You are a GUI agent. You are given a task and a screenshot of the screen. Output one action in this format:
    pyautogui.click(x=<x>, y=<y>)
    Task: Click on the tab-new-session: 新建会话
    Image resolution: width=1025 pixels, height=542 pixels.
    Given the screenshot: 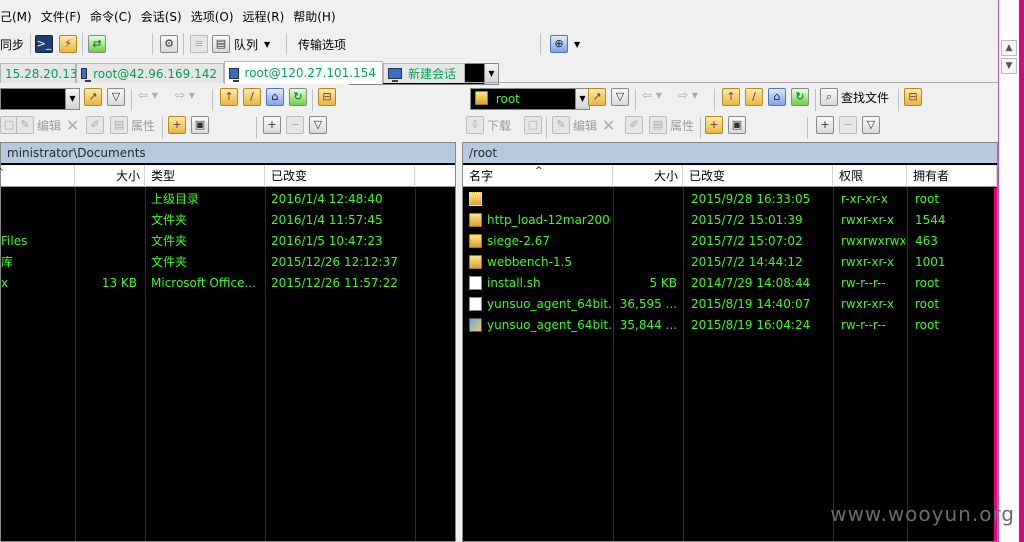 What is the action you would take?
    pyautogui.click(x=424, y=73)
    